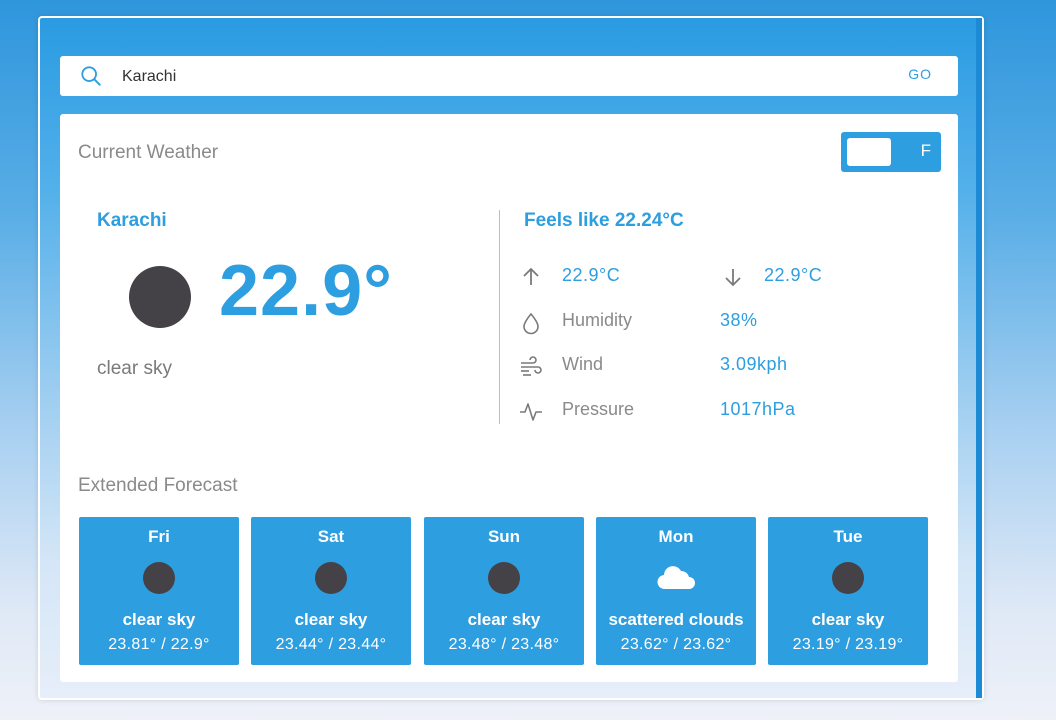 The image size is (1056, 720). I want to click on humidity-value: 38%, so click(739, 320).